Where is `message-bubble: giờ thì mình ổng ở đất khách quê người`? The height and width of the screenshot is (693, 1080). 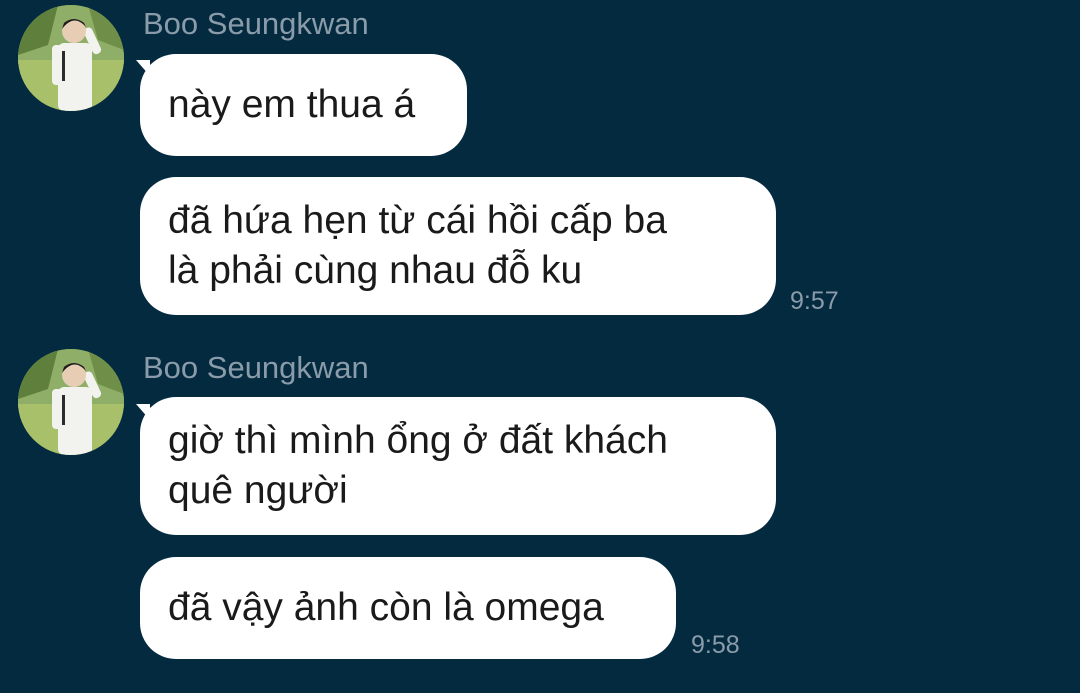 message-bubble: giờ thì mình ổng ở đất khách quê người is located at coordinates (458, 466).